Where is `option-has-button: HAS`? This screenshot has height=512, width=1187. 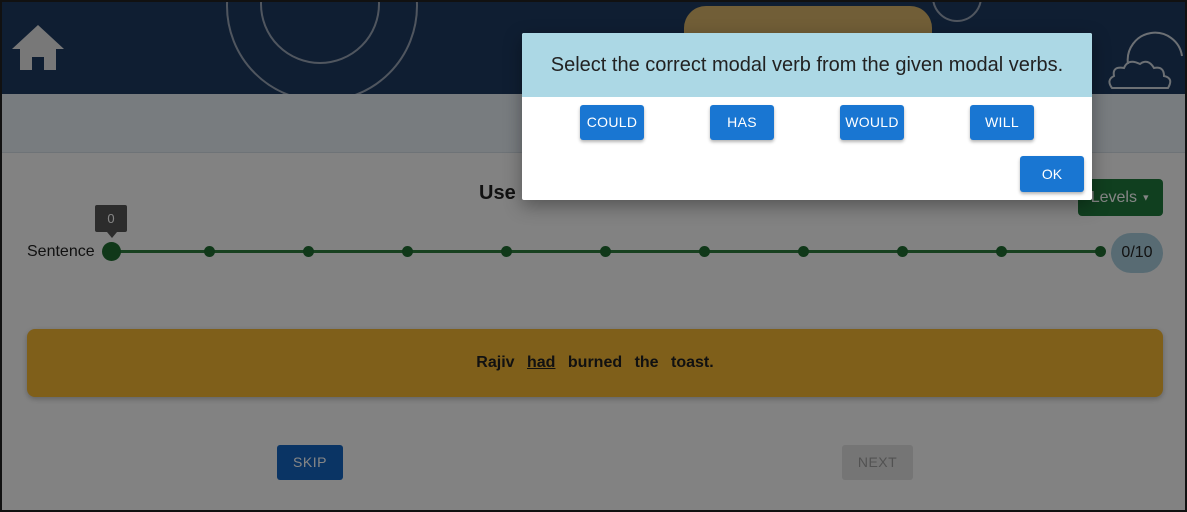 option-has-button: HAS is located at coordinates (742, 122).